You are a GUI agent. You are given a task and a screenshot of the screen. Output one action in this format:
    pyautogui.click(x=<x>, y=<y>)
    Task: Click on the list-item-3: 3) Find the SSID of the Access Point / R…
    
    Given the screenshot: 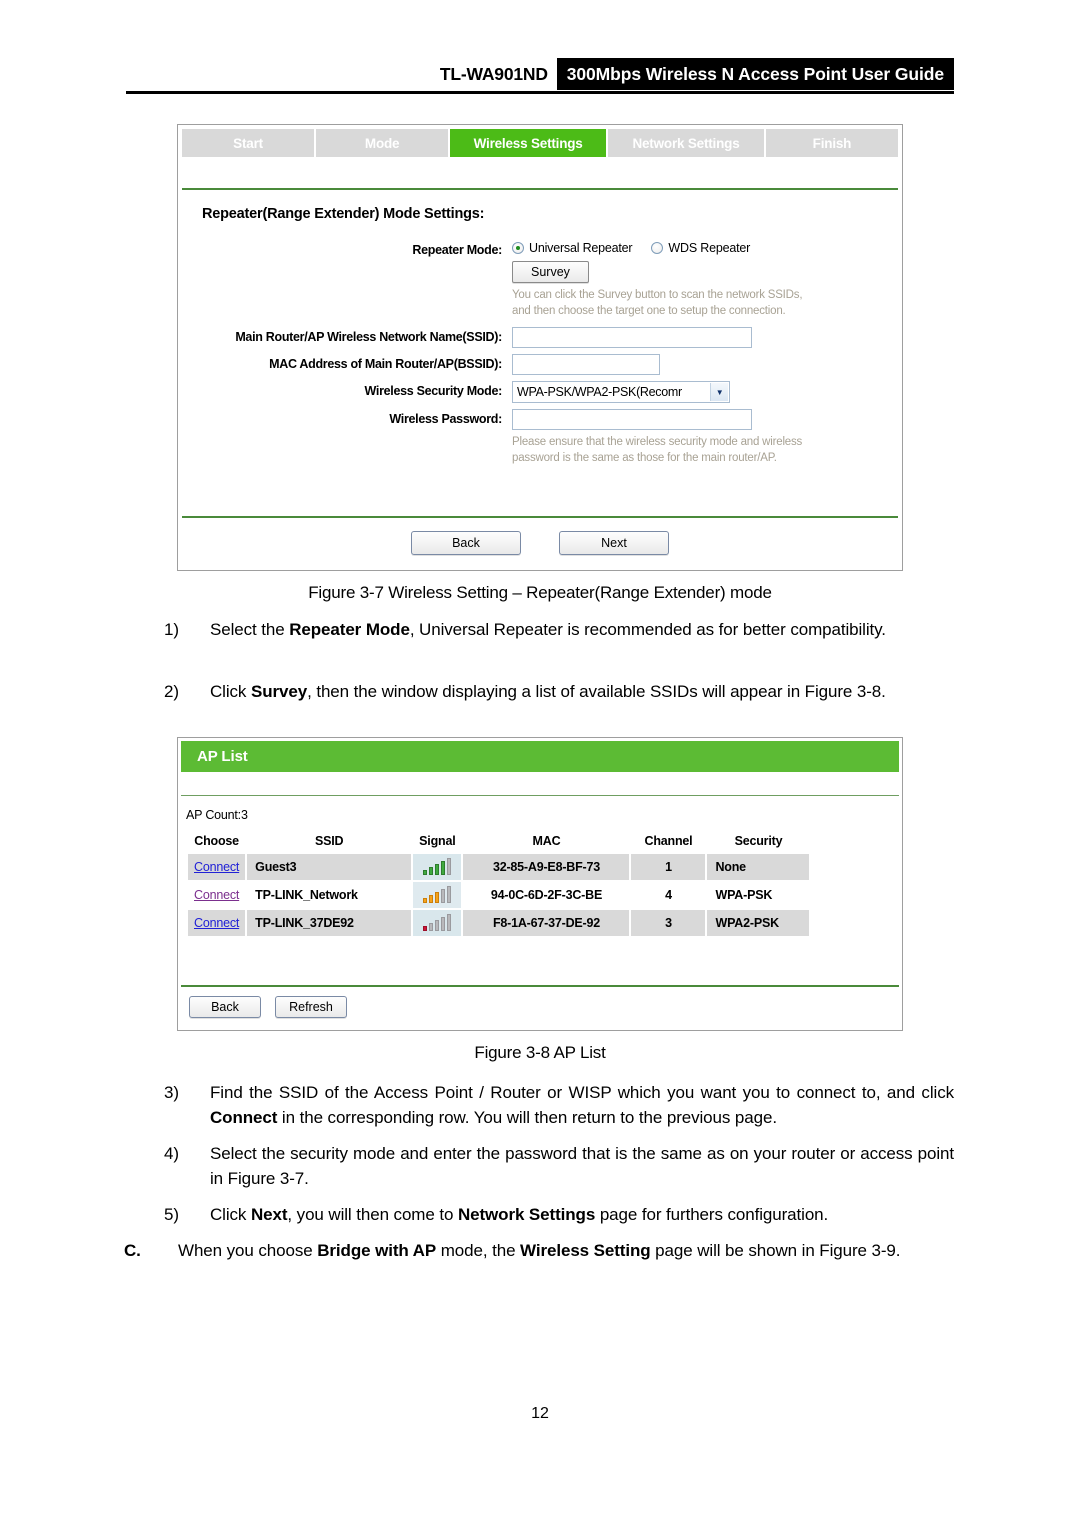 What is the action you would take?
    pyautogui.click(x=559, y=1105)
    